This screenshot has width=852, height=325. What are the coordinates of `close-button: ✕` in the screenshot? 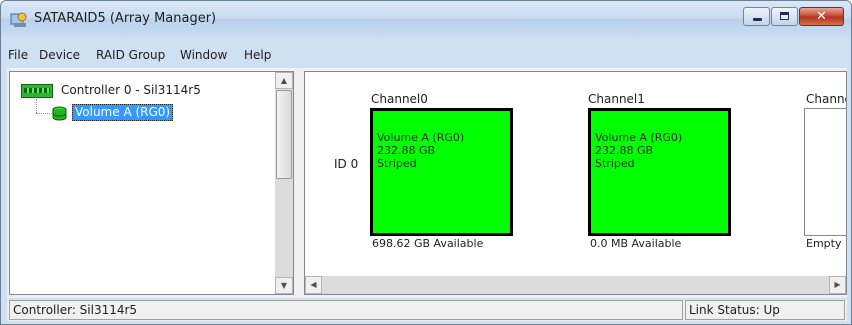 It's located at (821, 16).